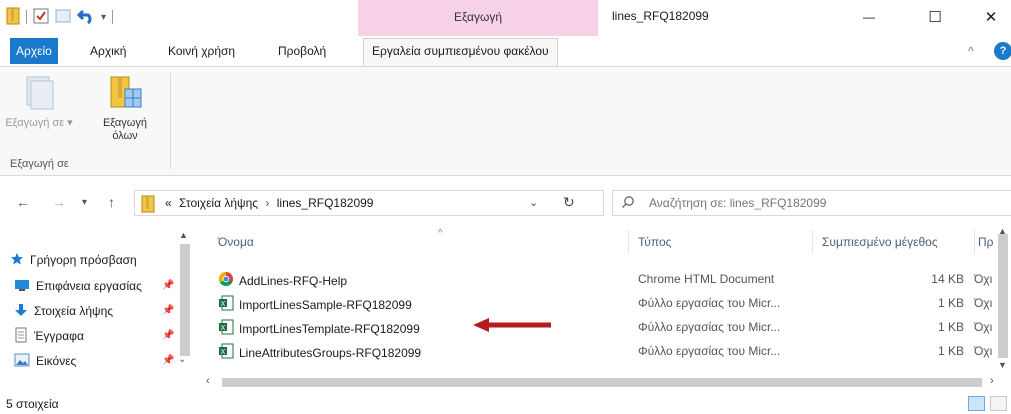  I want to click on breadcrumb-current-folder: lines_RFQ182099, so click(325, 203).